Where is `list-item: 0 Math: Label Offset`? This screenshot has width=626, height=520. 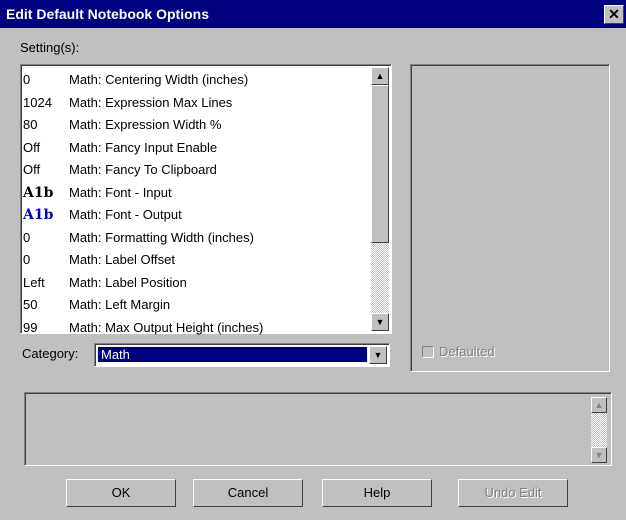
list-item: 0 Math: Label Offset is located at coordinates (195, 260).